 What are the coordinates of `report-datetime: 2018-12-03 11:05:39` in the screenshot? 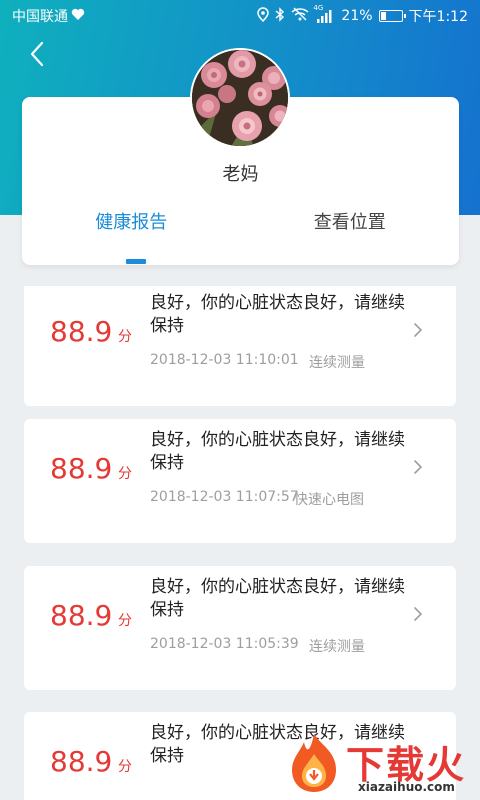 It's located at (224, 644).